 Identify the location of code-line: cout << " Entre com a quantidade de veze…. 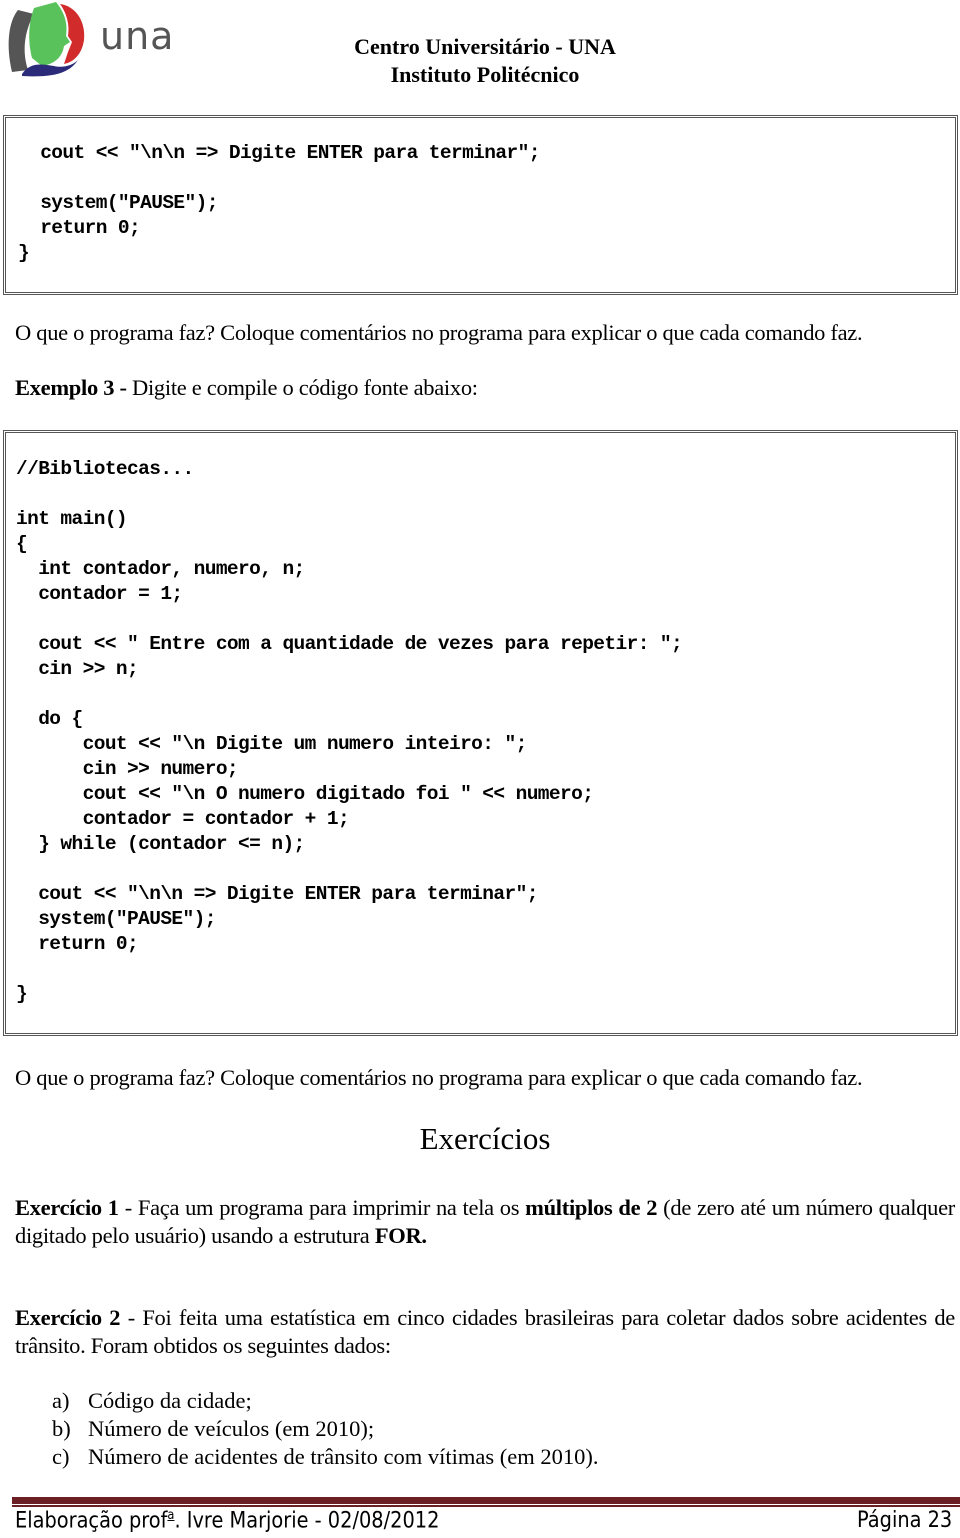
(349, 644).